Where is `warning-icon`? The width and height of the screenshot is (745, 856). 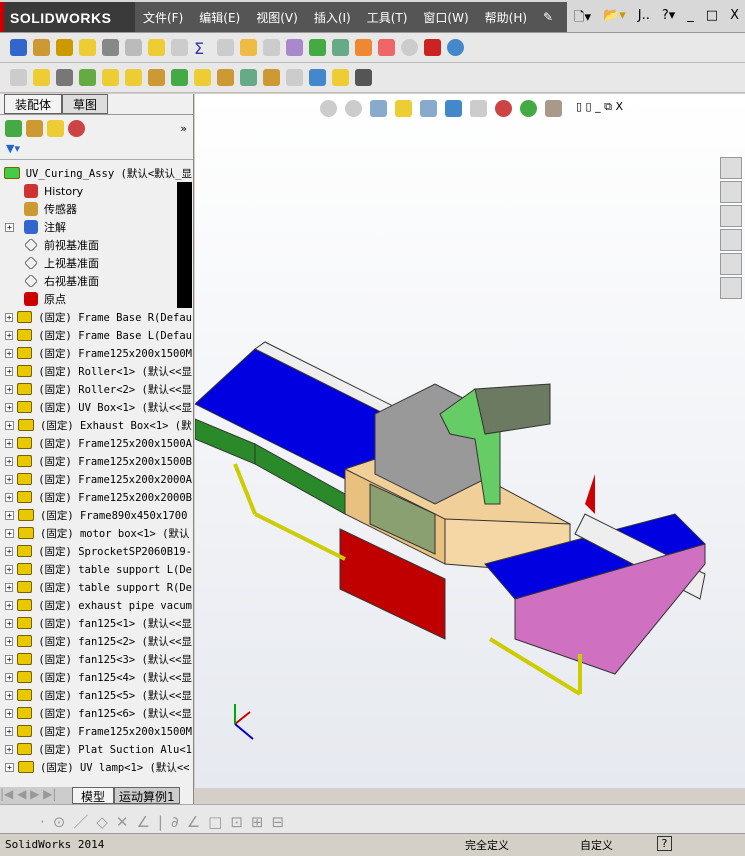 warning-icon is located at coordinates (248, 47).